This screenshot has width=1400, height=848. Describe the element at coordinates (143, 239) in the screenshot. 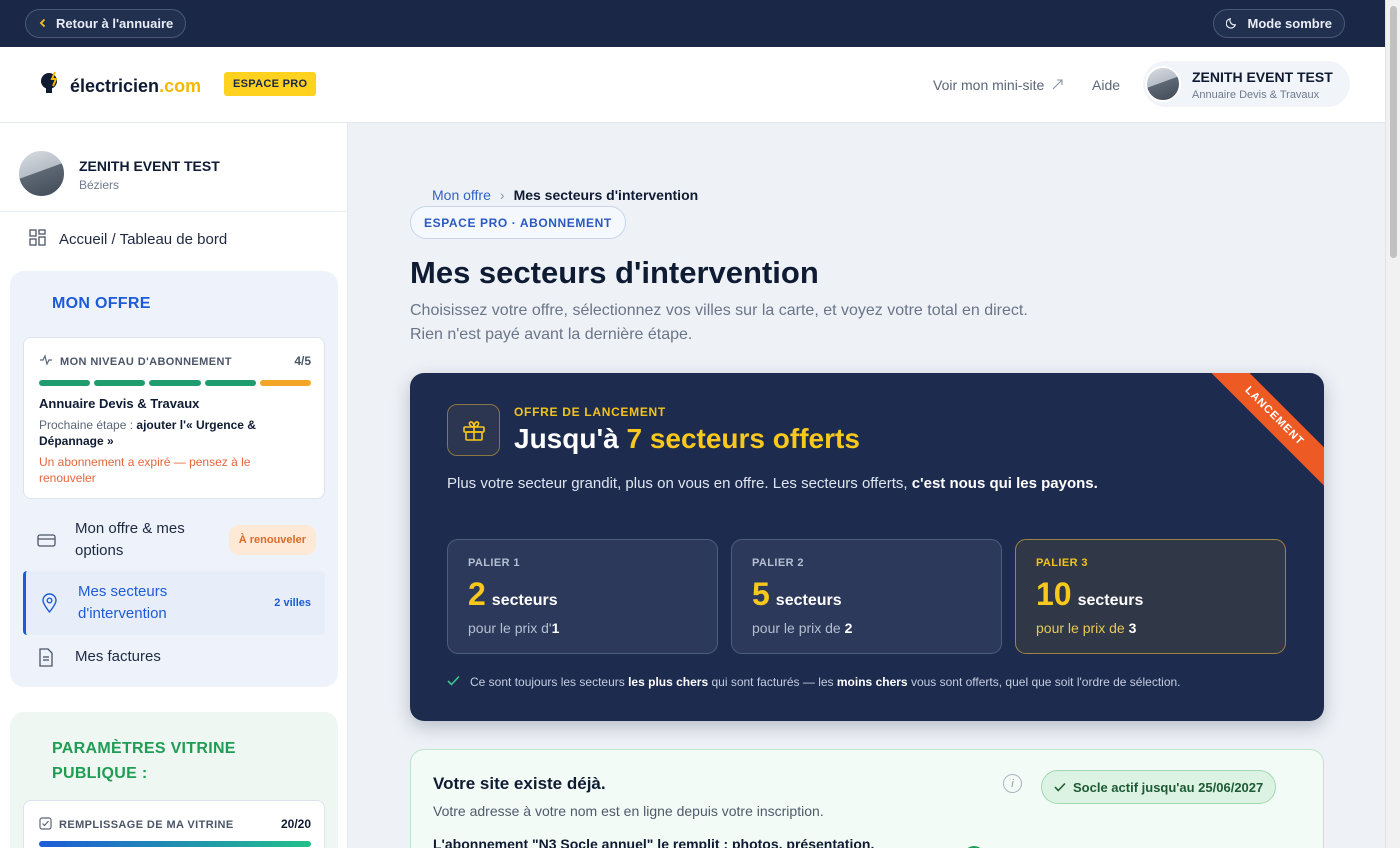

I see `sidebar-item-label: Accueil / Tableau de bord` at that location.